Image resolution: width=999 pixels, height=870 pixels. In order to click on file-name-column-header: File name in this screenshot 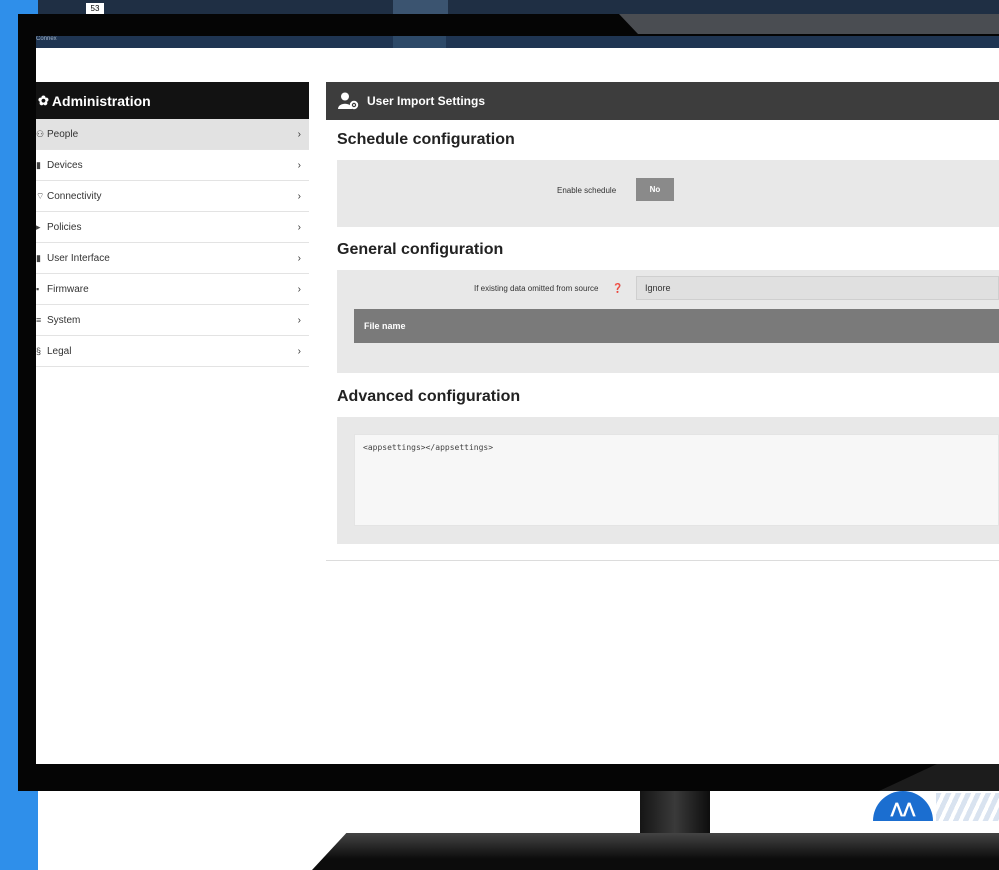, I will do `click(676, 326)`.